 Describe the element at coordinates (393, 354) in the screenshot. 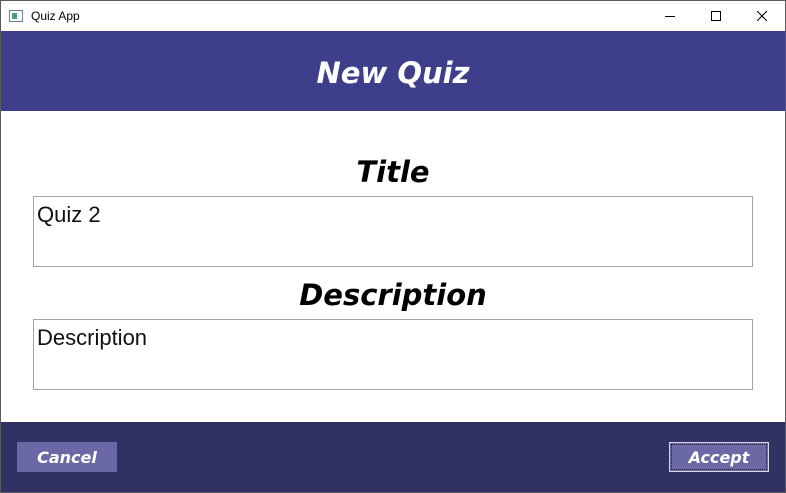

I see `description-input: Description` at that location.